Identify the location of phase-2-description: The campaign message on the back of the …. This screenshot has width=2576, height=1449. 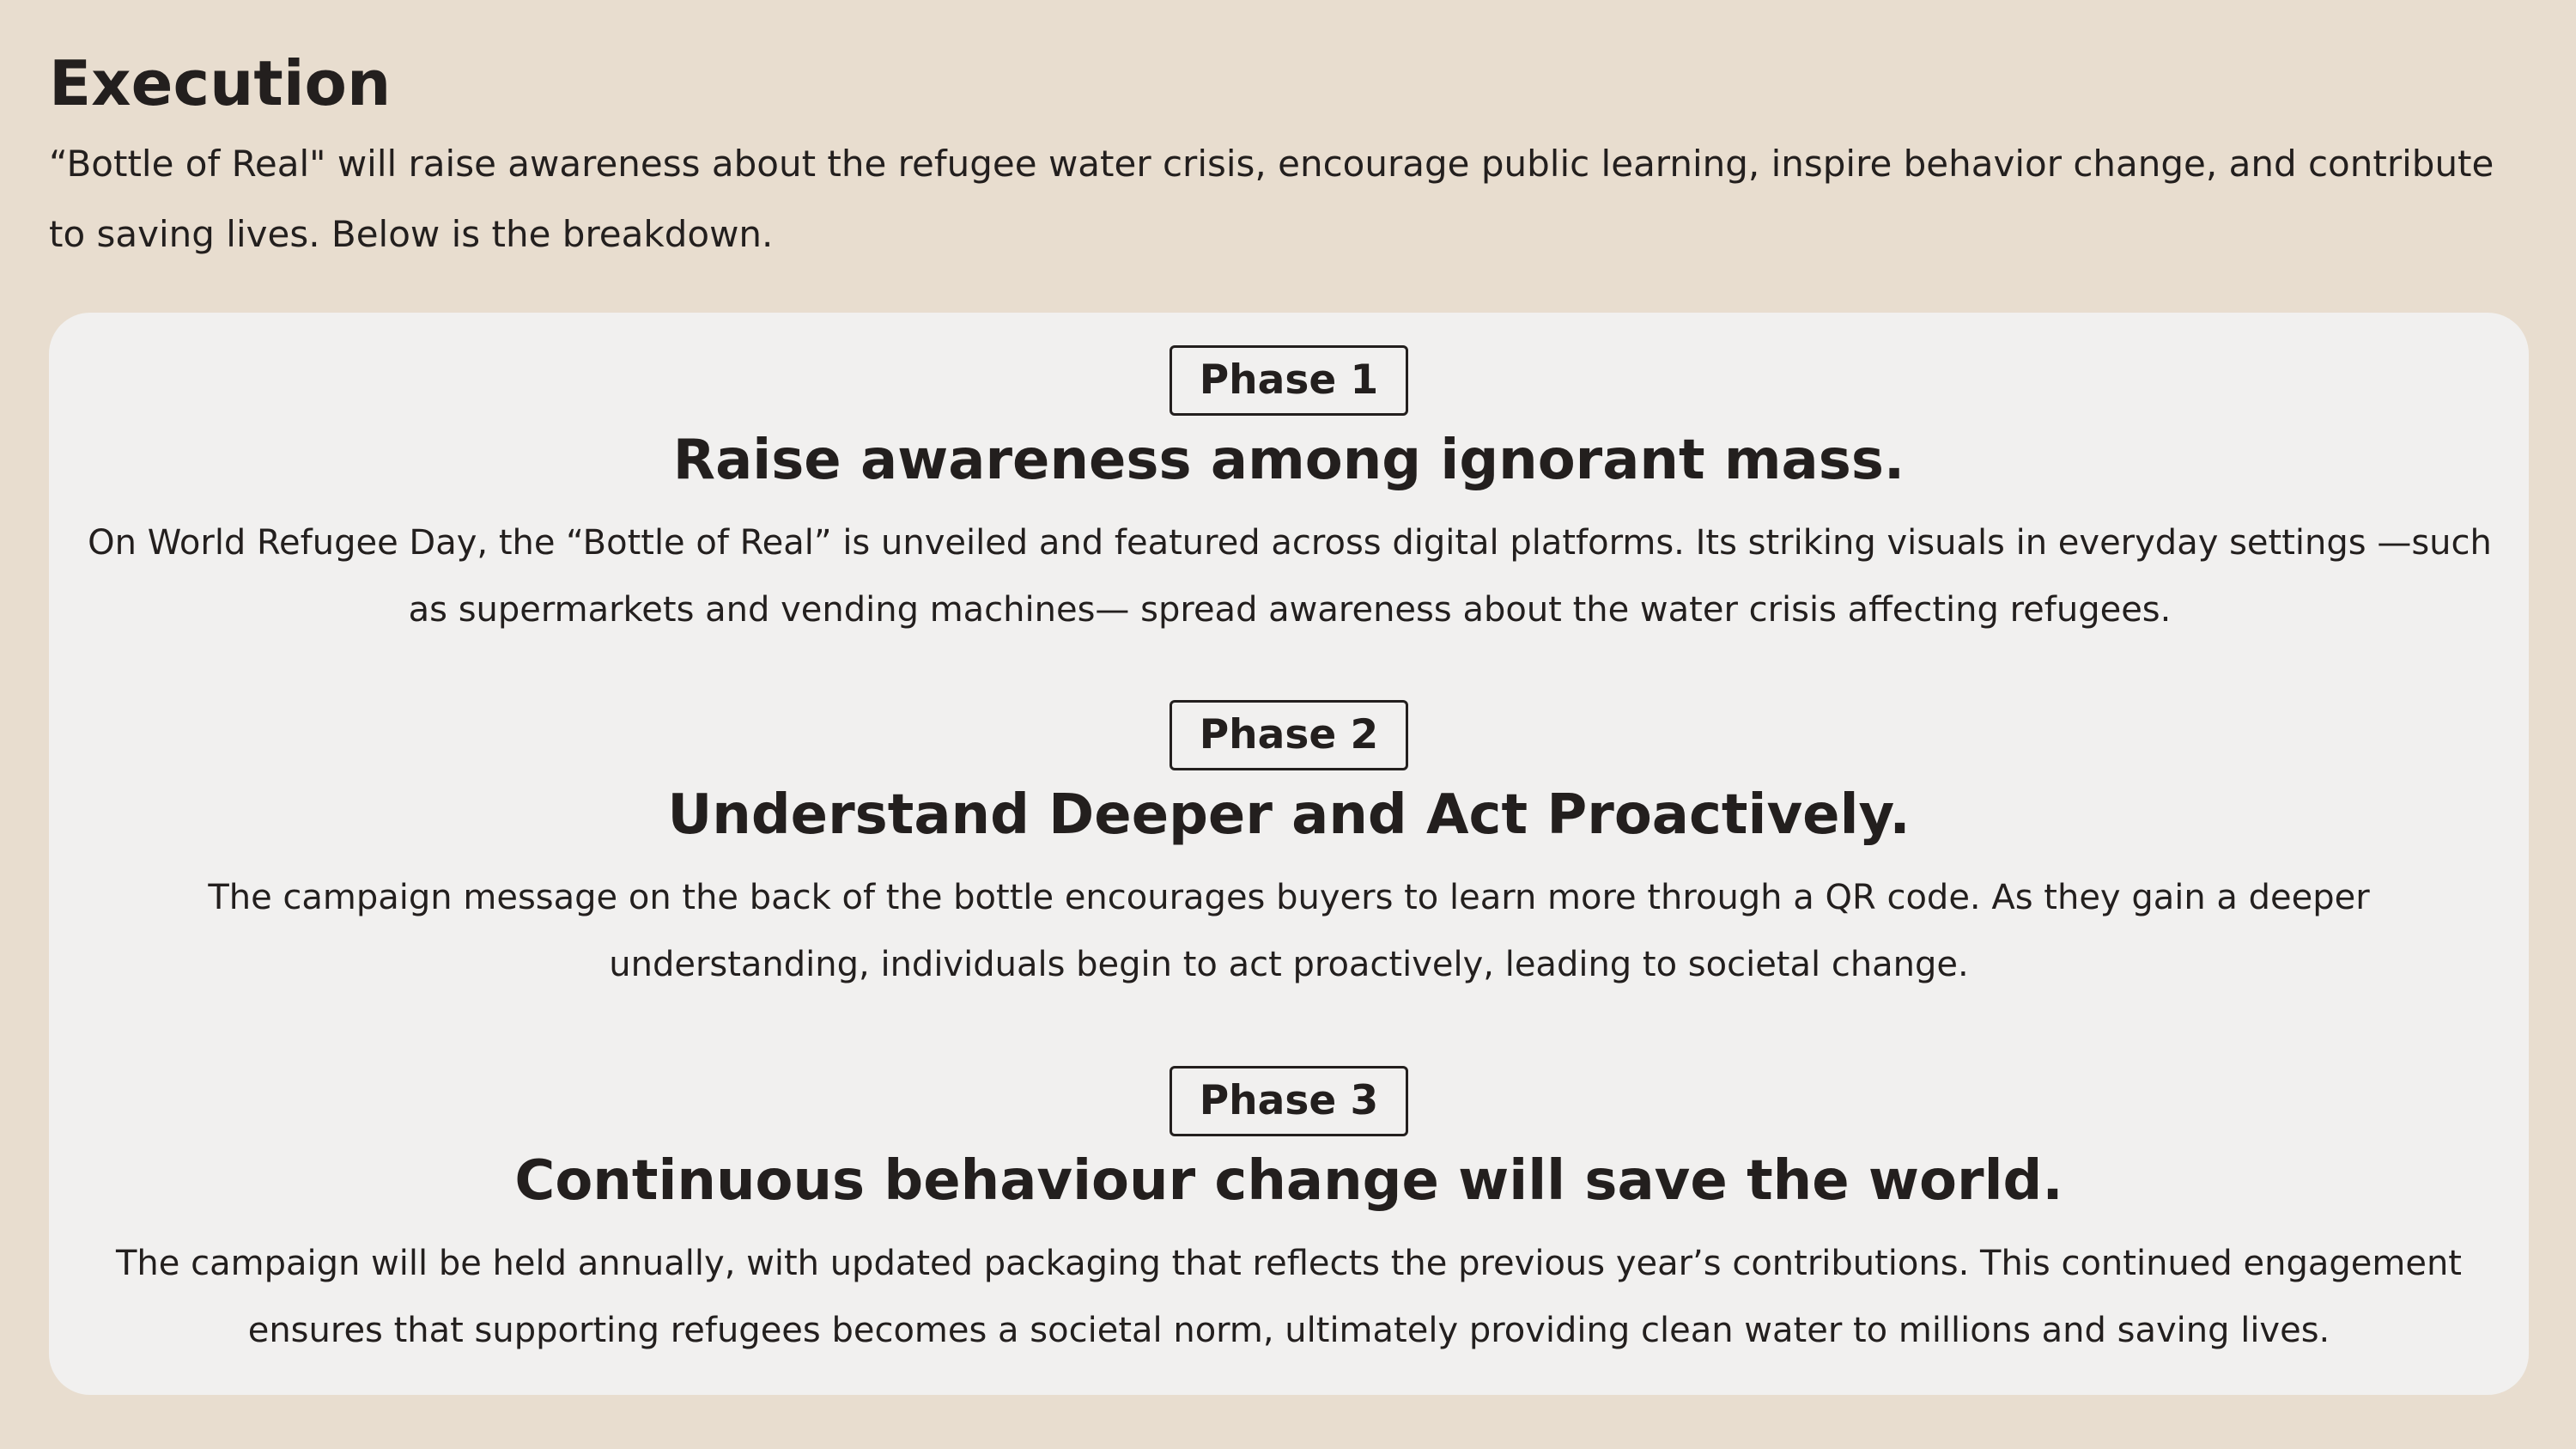
(1289, 930).